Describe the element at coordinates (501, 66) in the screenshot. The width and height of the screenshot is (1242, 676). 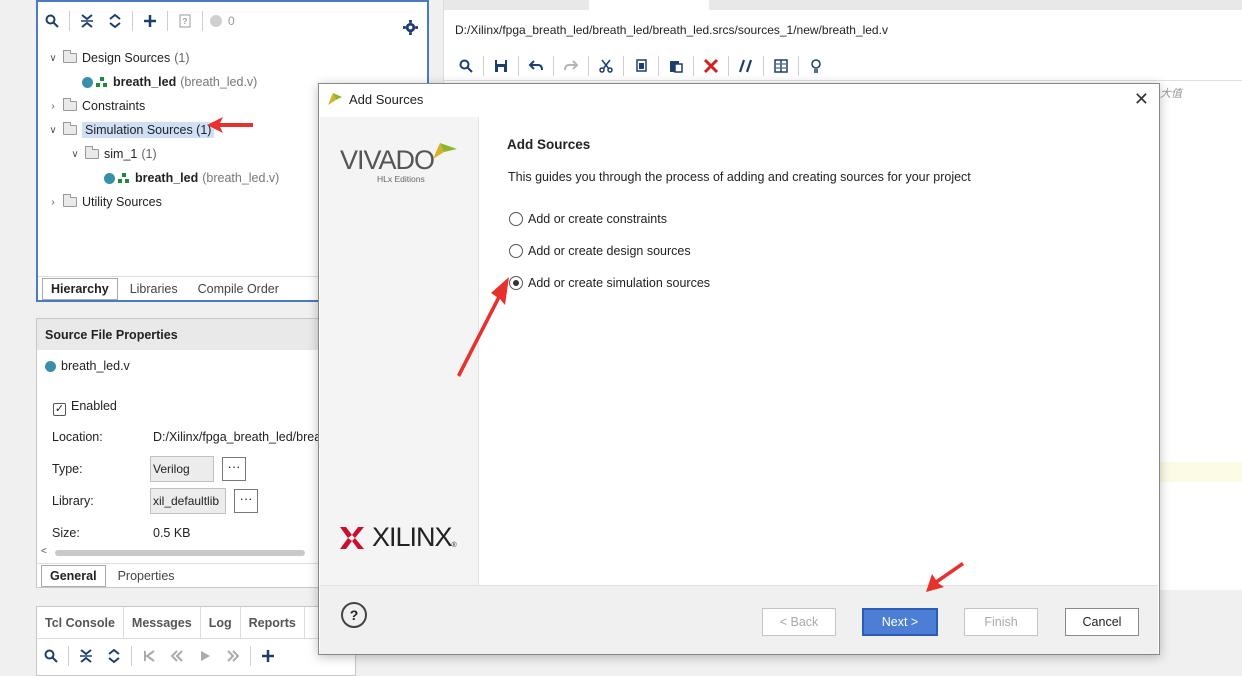
I see `save-icon` at that location.